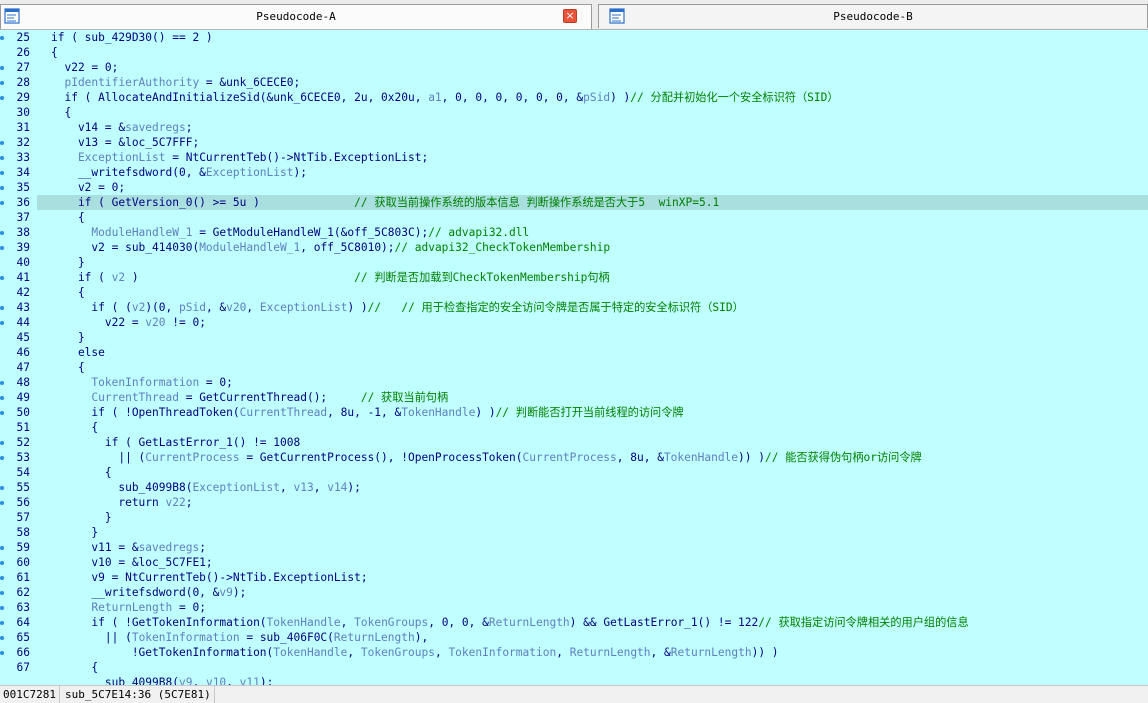  What do you see at coordinates (303, 622) in the screenshot?
I see `code-variable: TokenHandle` at bounding box center [303, 622].